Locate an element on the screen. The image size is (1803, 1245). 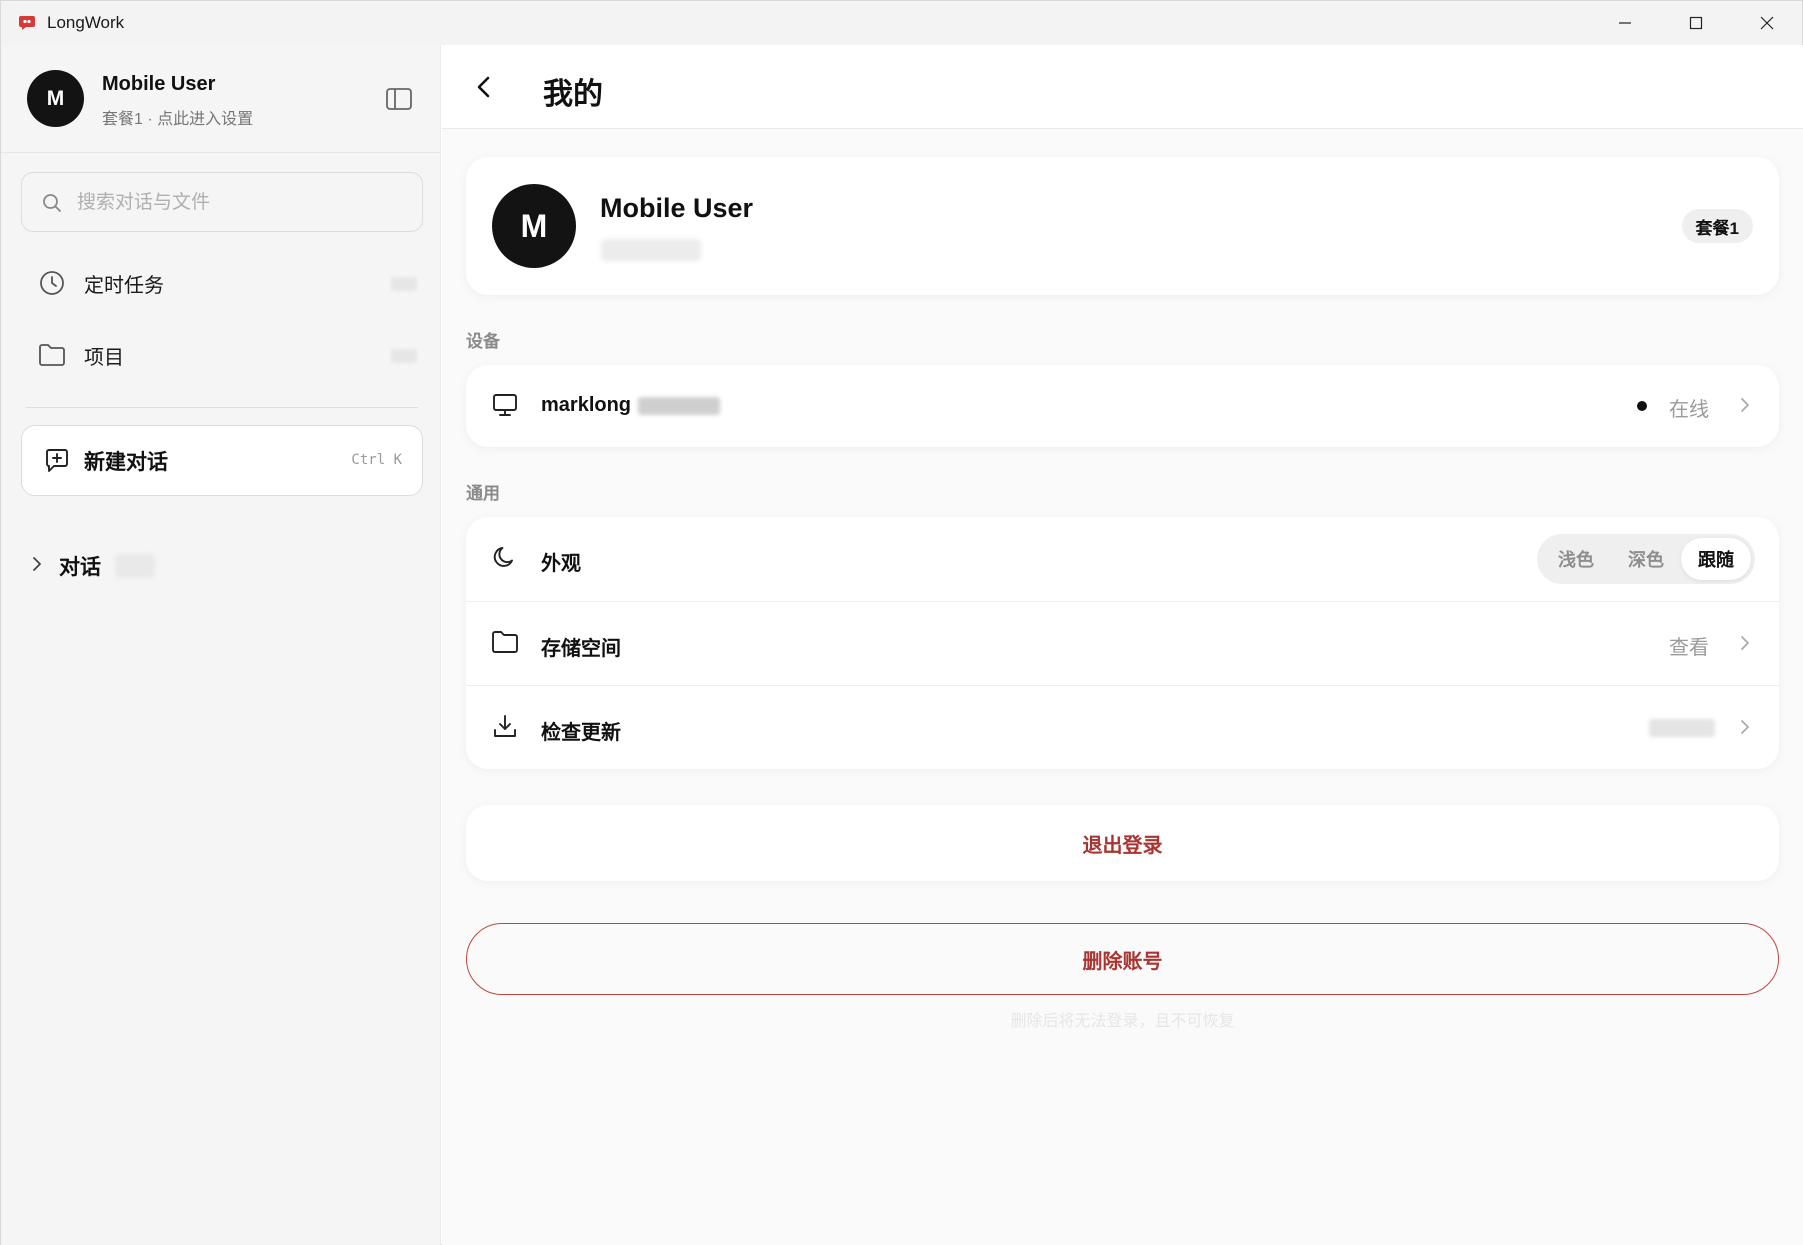
back-button is located at coordinates (484, 87).